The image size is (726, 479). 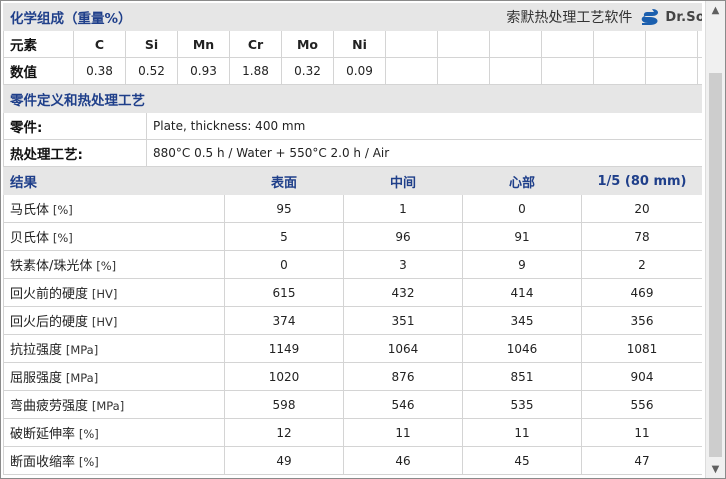 What do you see at coordinates (522, 292) in the screenshot?
I see `result-value: 414` at bounding box center [522, 292].